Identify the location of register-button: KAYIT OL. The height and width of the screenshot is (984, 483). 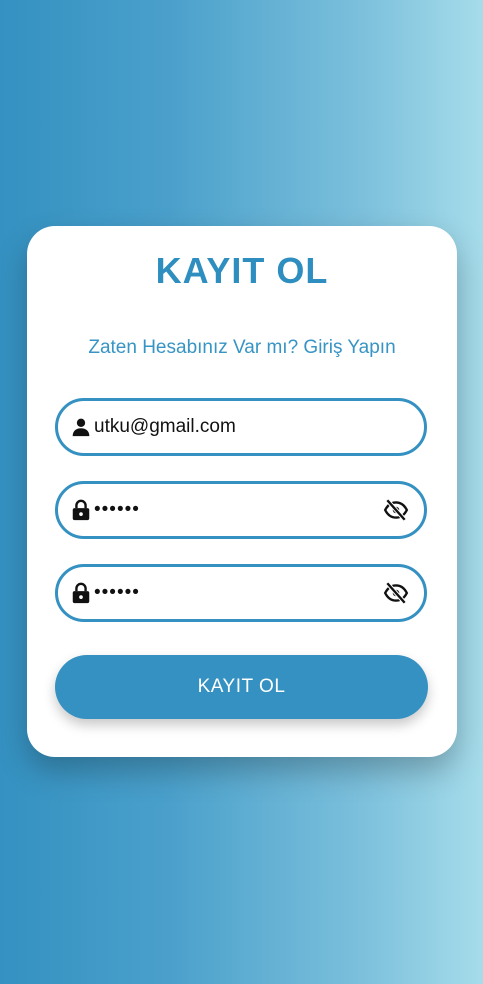
(241, 687).